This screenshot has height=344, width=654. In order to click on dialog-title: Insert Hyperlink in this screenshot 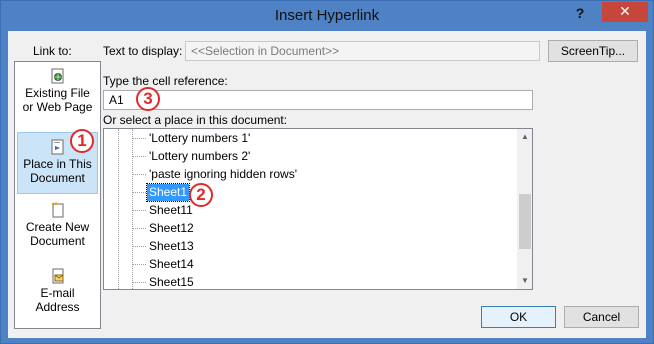, I will do `click(327, 15)`.